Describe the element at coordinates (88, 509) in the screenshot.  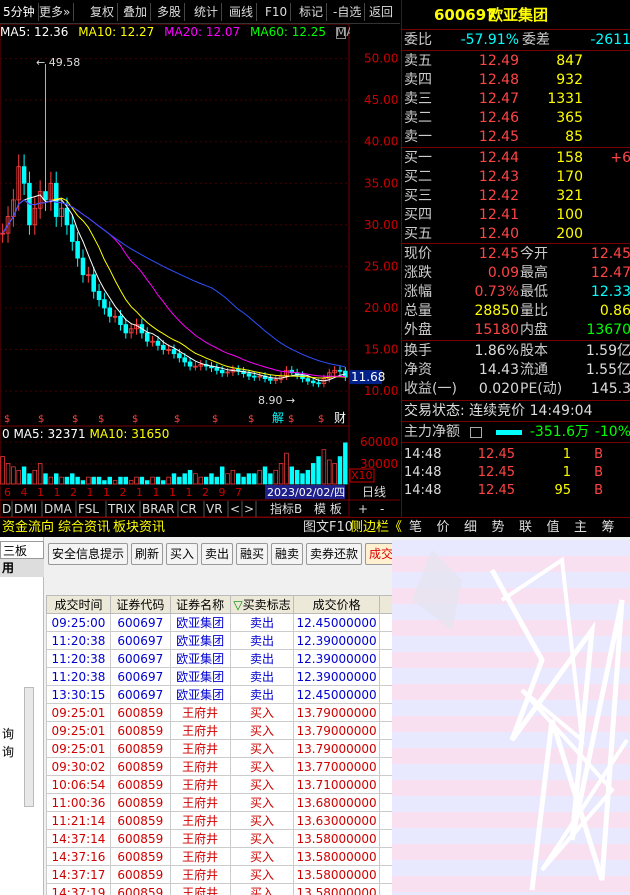
I see `indicator-tab-3: FSL` at that location.